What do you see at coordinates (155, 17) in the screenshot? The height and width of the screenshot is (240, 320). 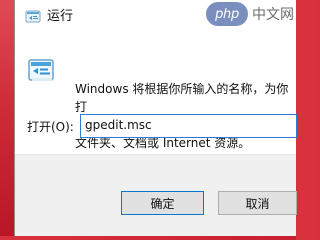 I see `dialog-titlebar: 运行 php 中文网` at bounding box center [155, 17].